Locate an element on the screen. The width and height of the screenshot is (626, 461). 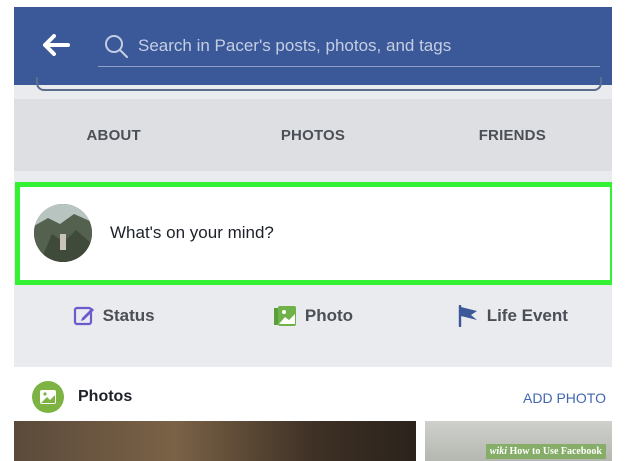
search-bar is located at coordinates (349, 46).